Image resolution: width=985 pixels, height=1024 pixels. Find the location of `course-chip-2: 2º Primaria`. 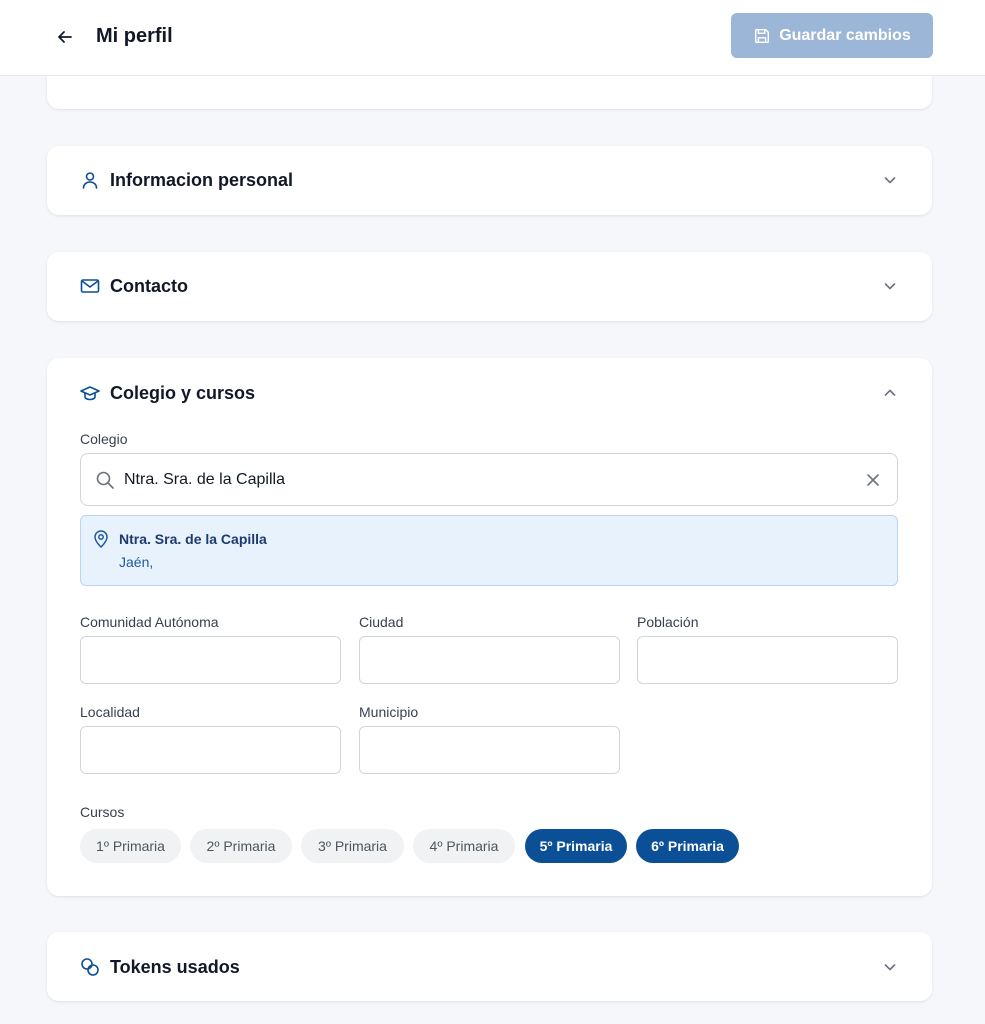

course-chip-2: 2º Primaria is located at coordinates (241, 846).